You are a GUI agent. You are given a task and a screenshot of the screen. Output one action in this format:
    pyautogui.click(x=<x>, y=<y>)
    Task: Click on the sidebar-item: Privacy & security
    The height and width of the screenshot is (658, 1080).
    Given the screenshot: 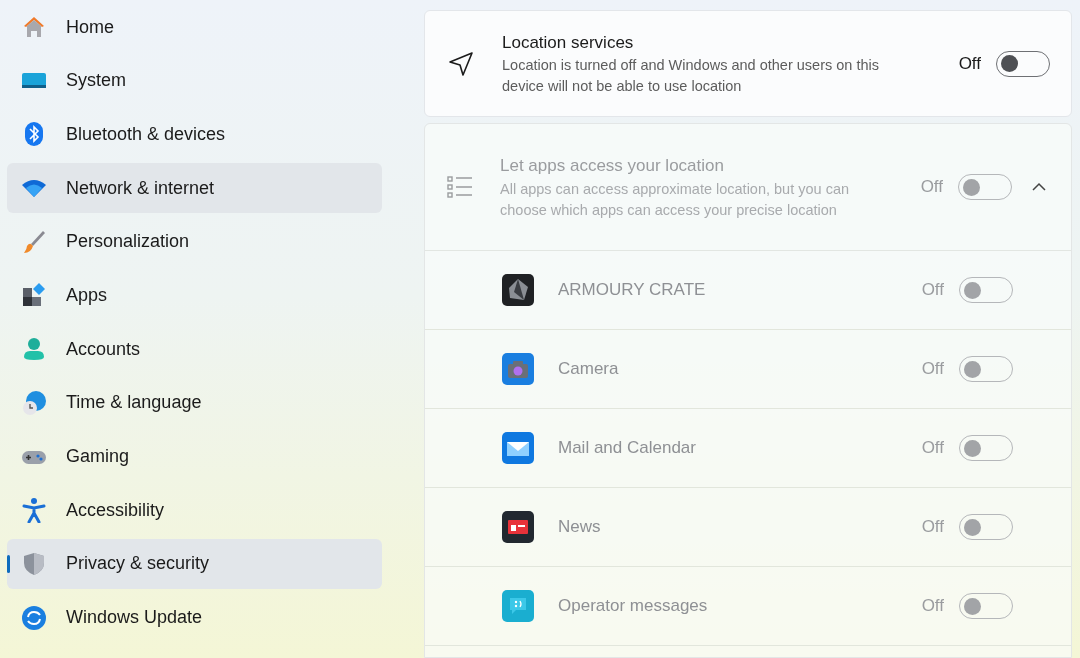 What is the action you would take?
    pyautogui.click(x=194, y=563)
    